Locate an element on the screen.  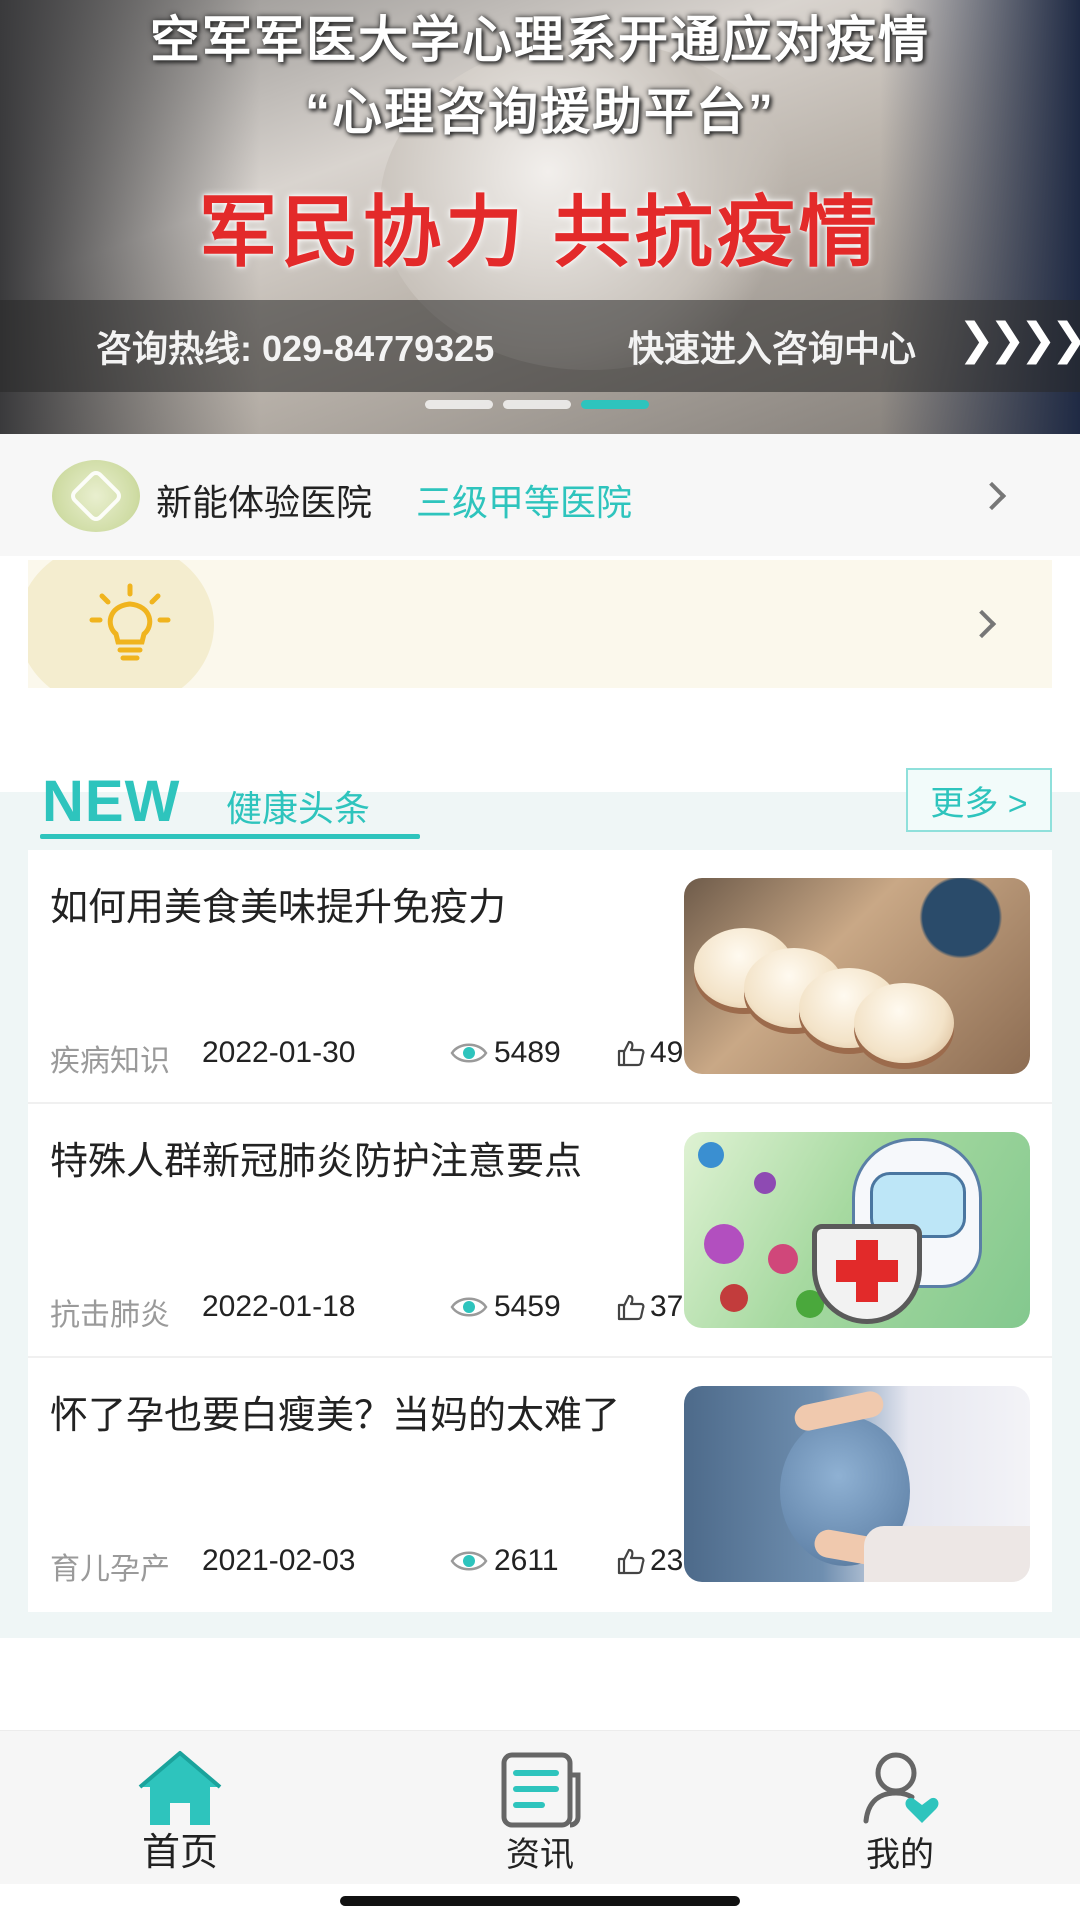
carousel-indicator is located at coordinates (537, 404).